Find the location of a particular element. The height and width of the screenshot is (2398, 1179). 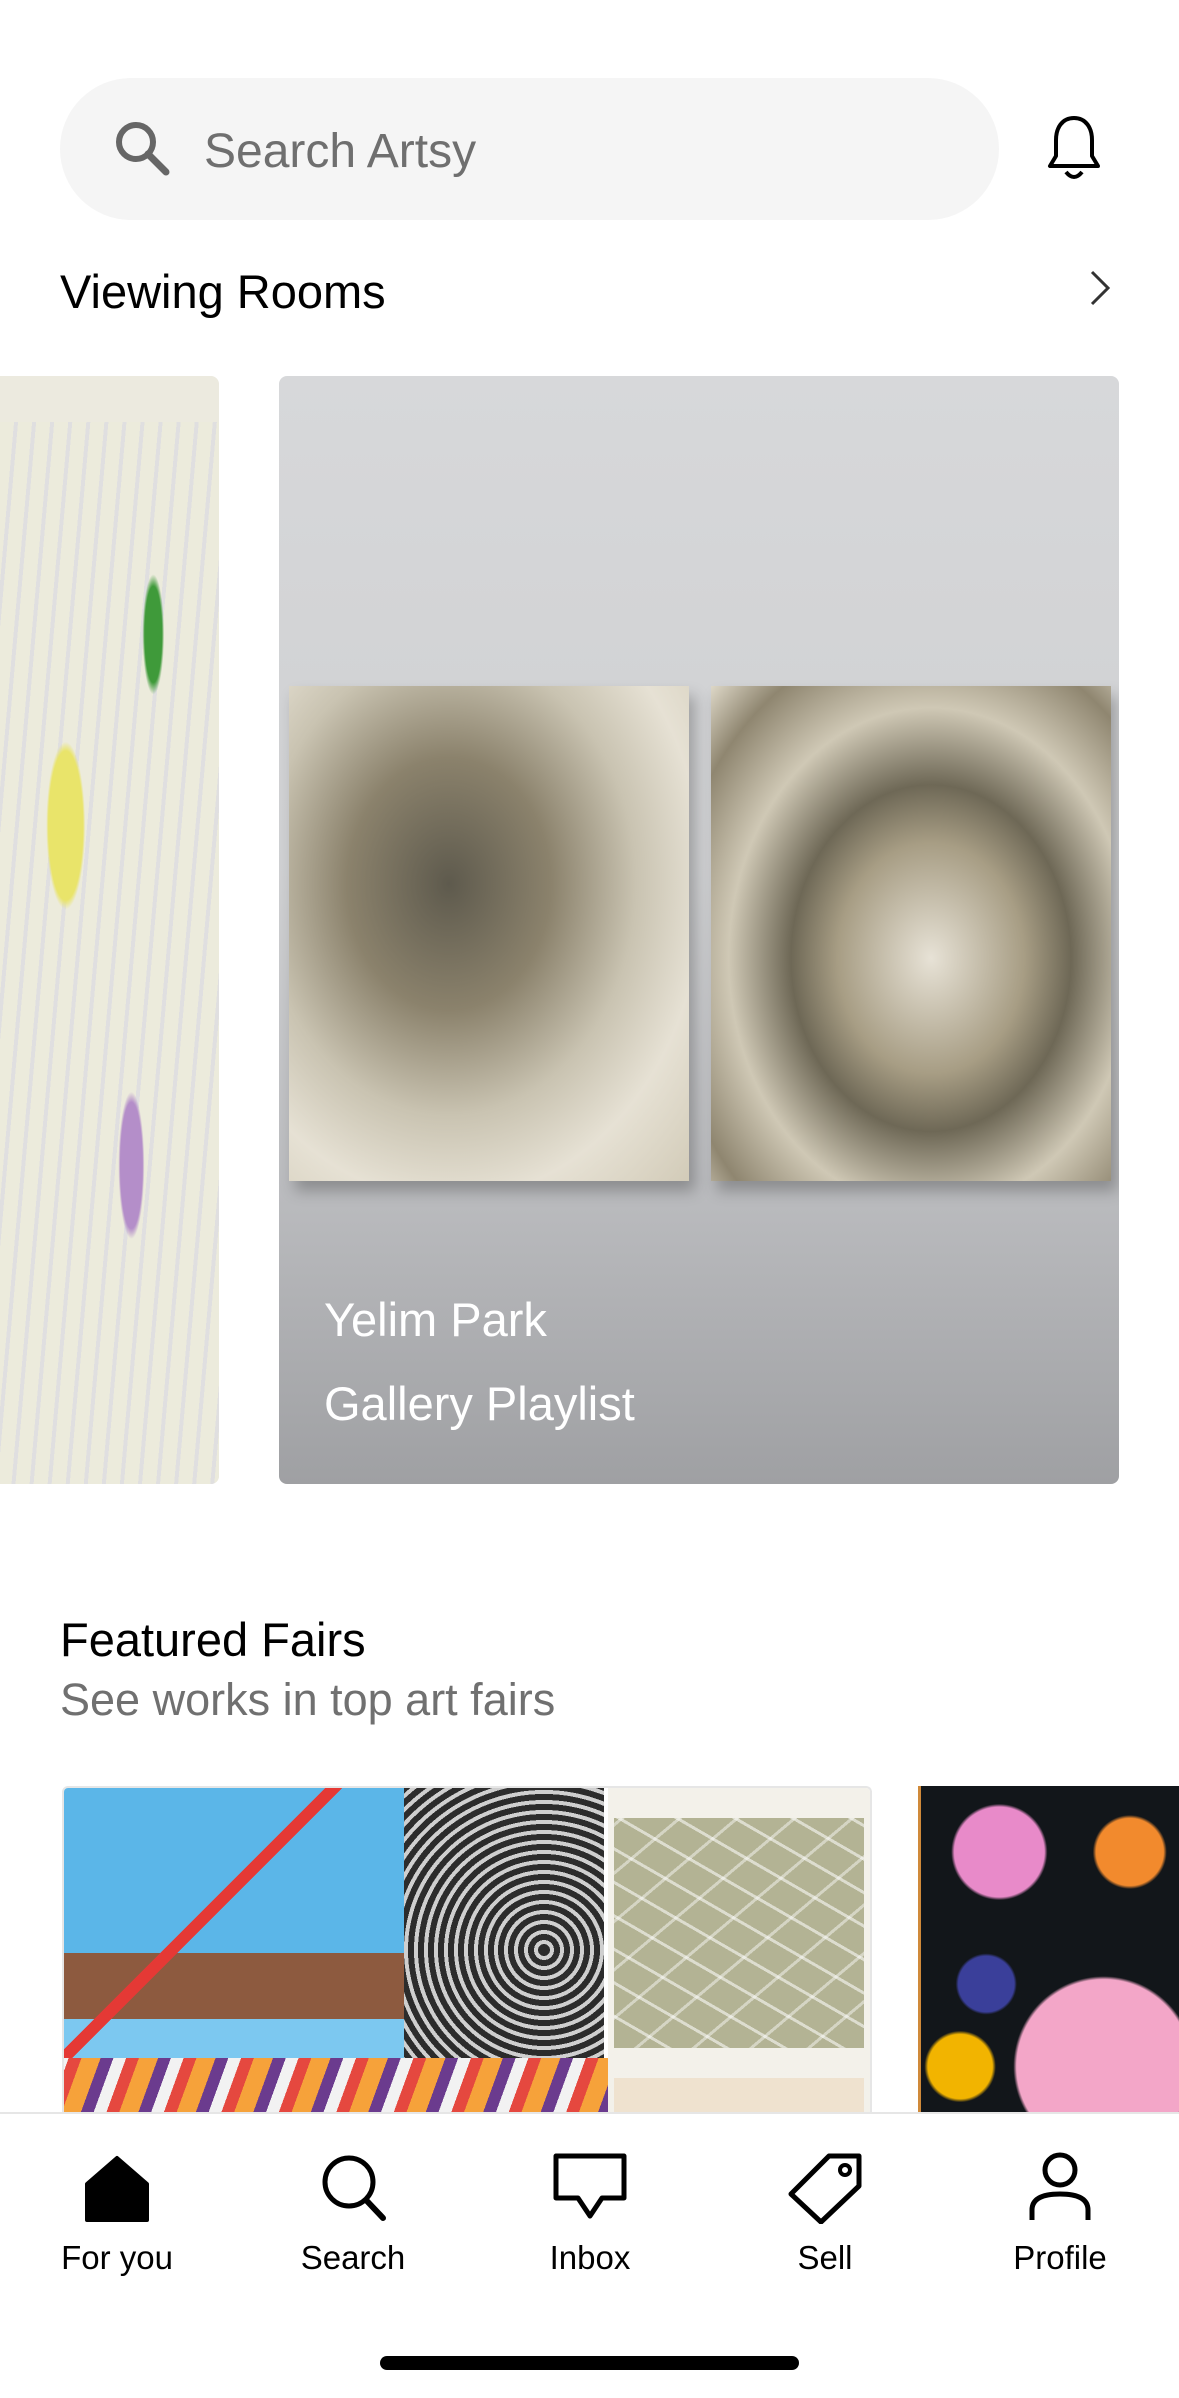

tag-icon is located at coordinates (825, 2188).